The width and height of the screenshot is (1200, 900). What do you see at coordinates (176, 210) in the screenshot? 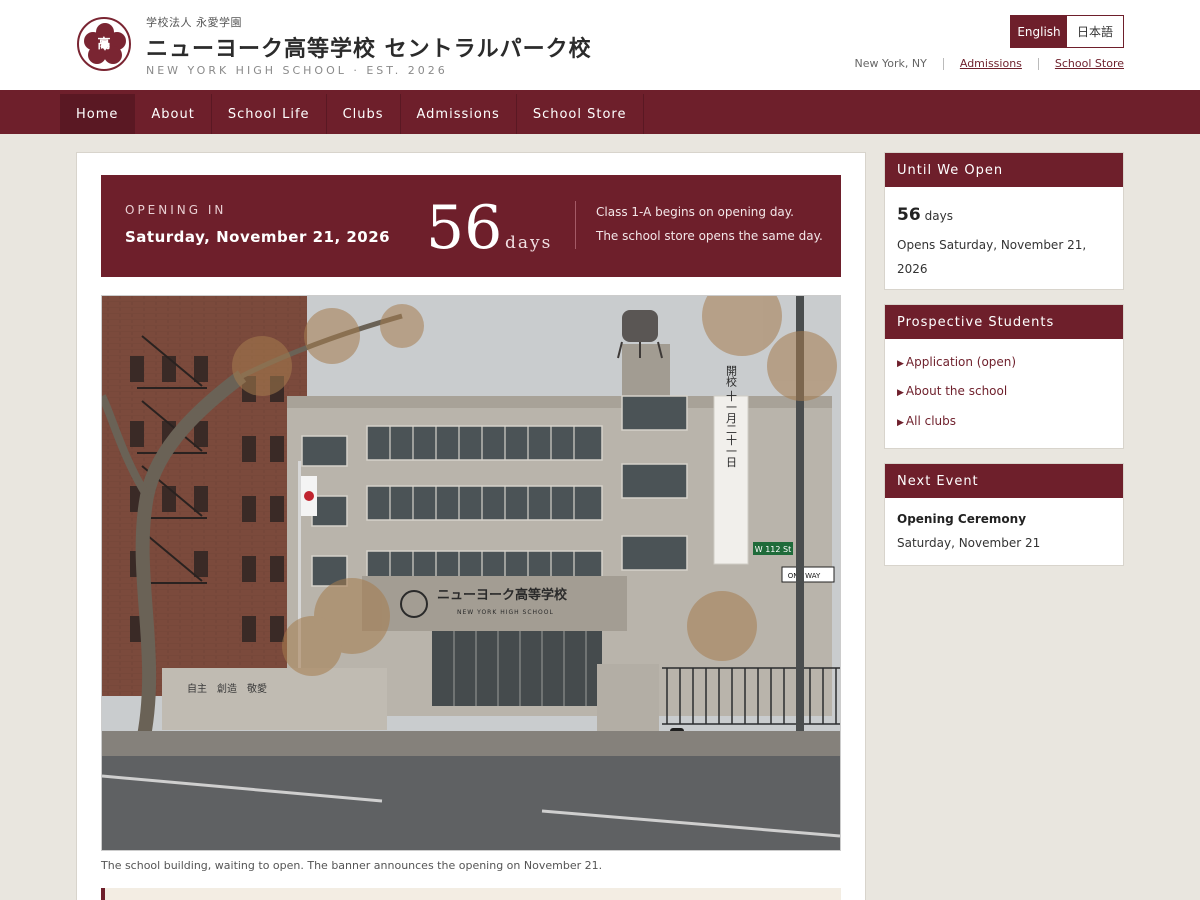
I see `countdown-label: OPENING IN` at bounding box center [176, 210].